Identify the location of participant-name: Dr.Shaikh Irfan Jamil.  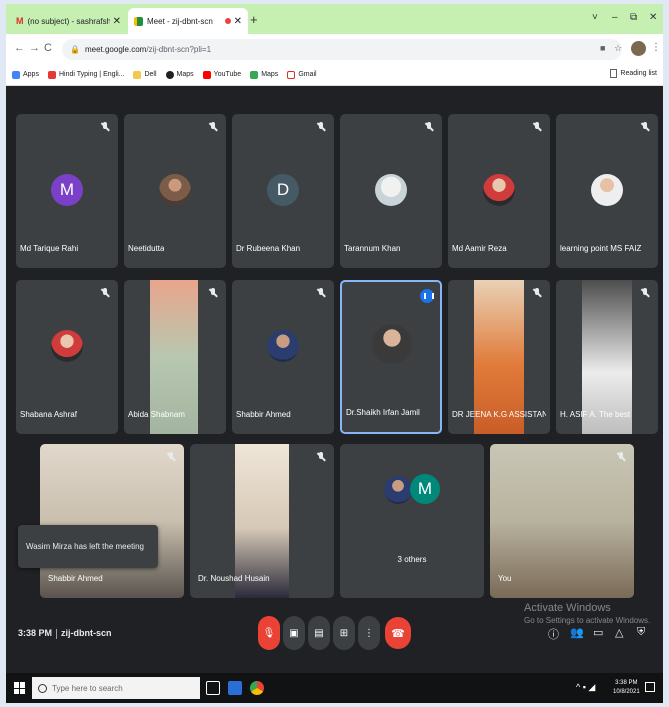
(383, 412).